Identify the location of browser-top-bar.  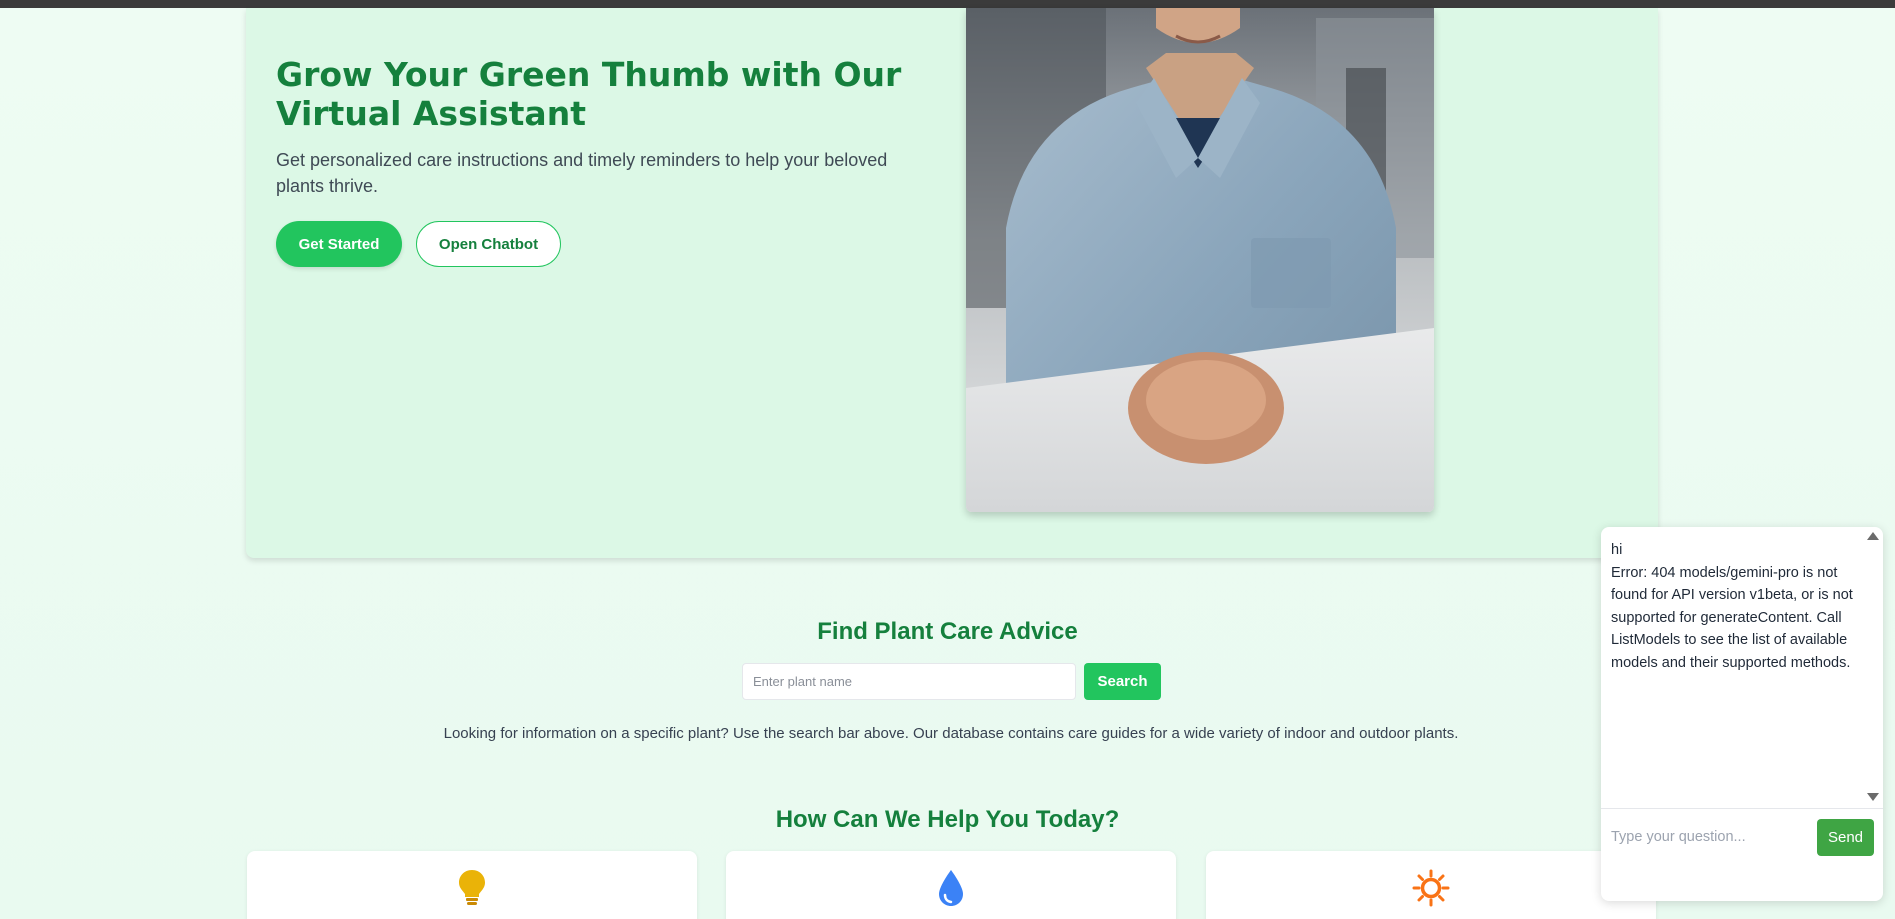
(947, 4).